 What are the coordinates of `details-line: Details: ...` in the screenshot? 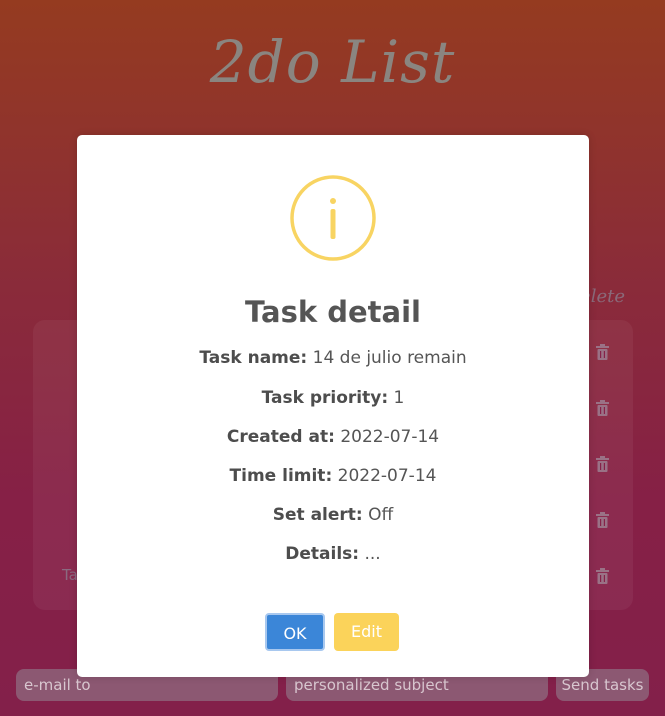 It's located at (333, 554).